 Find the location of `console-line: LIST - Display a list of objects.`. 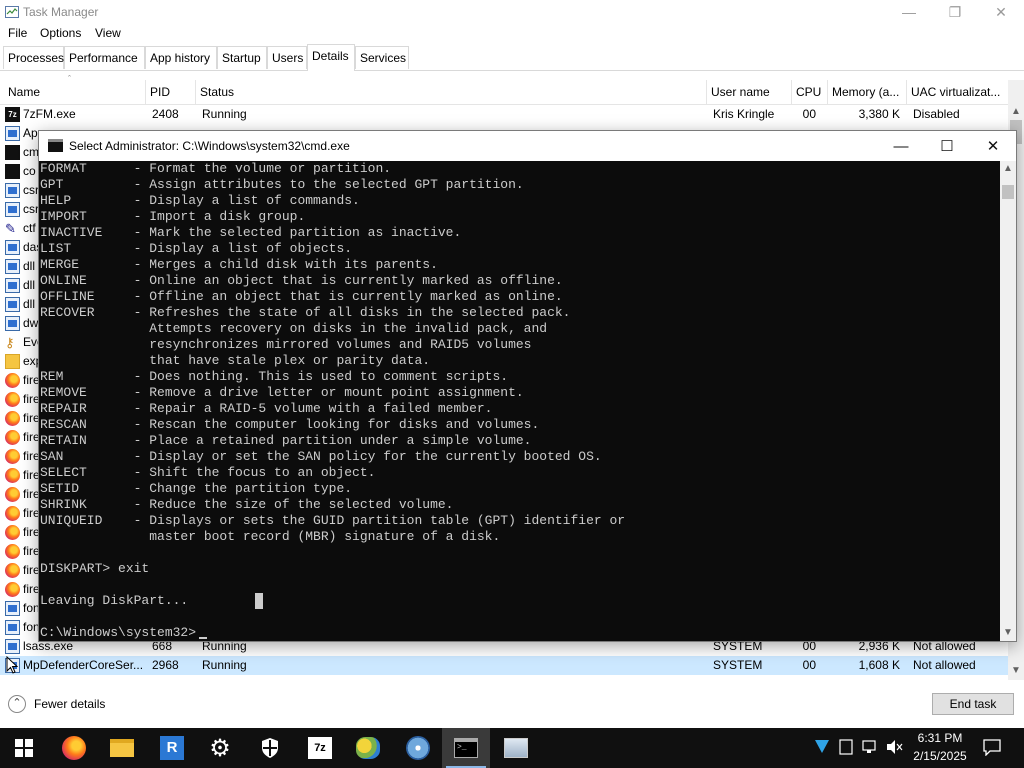

console-line: LIST - Display a list of objects. is located at coordinates (196, 248).